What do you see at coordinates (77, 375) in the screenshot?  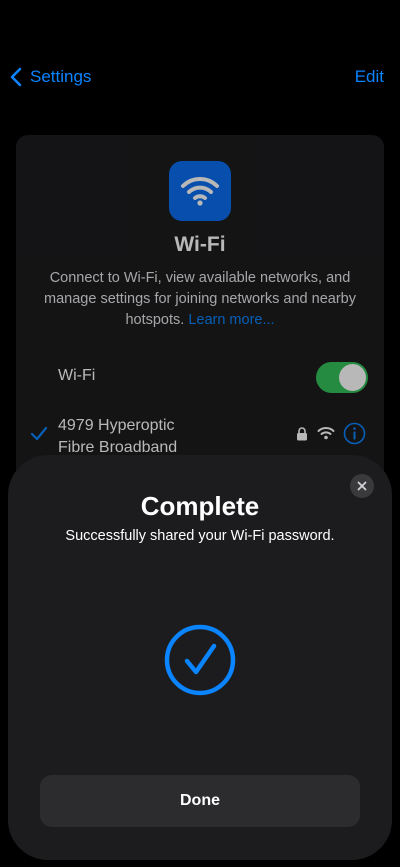 I see `wifi-toggle-label: Wi-Fi` at bounding box center [77, 375].